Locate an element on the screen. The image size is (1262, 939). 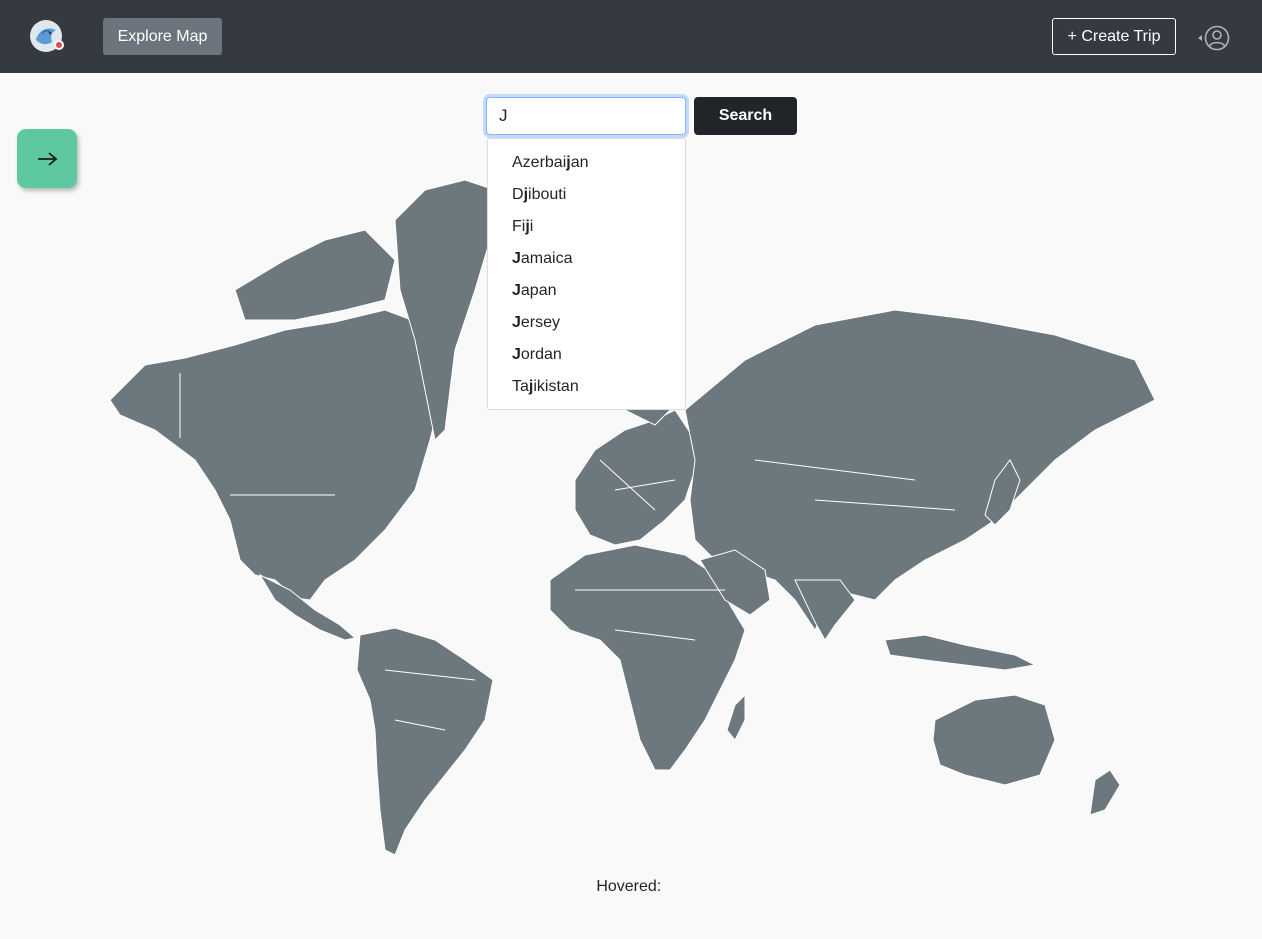
suggestion-item: Djibouti is located at coordinates (586, 195).